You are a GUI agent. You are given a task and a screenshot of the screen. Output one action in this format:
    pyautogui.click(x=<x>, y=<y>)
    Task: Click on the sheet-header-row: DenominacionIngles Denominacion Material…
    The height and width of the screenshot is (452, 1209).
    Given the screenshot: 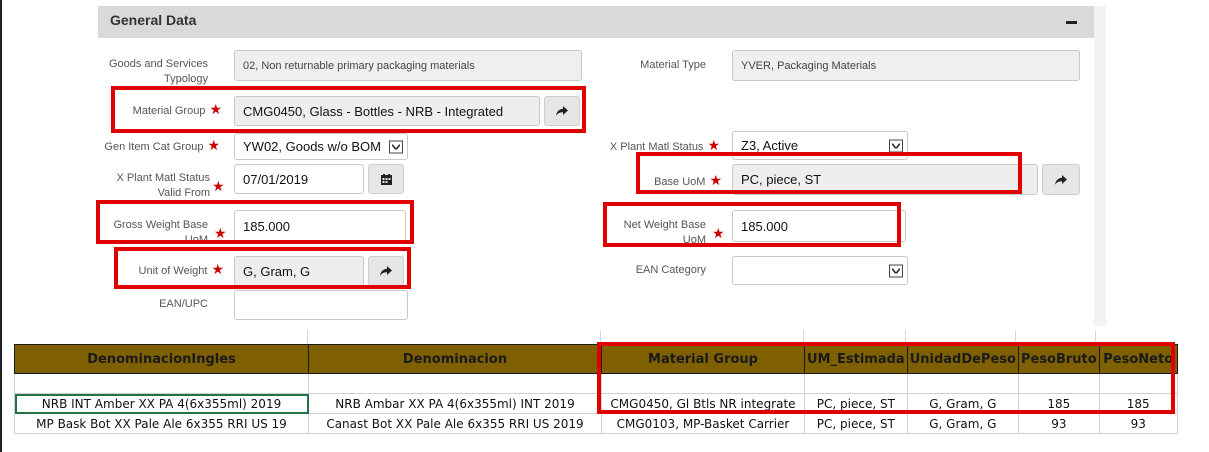 What is the action you would take?
    pyautogui.click(x=596, y=359)
    